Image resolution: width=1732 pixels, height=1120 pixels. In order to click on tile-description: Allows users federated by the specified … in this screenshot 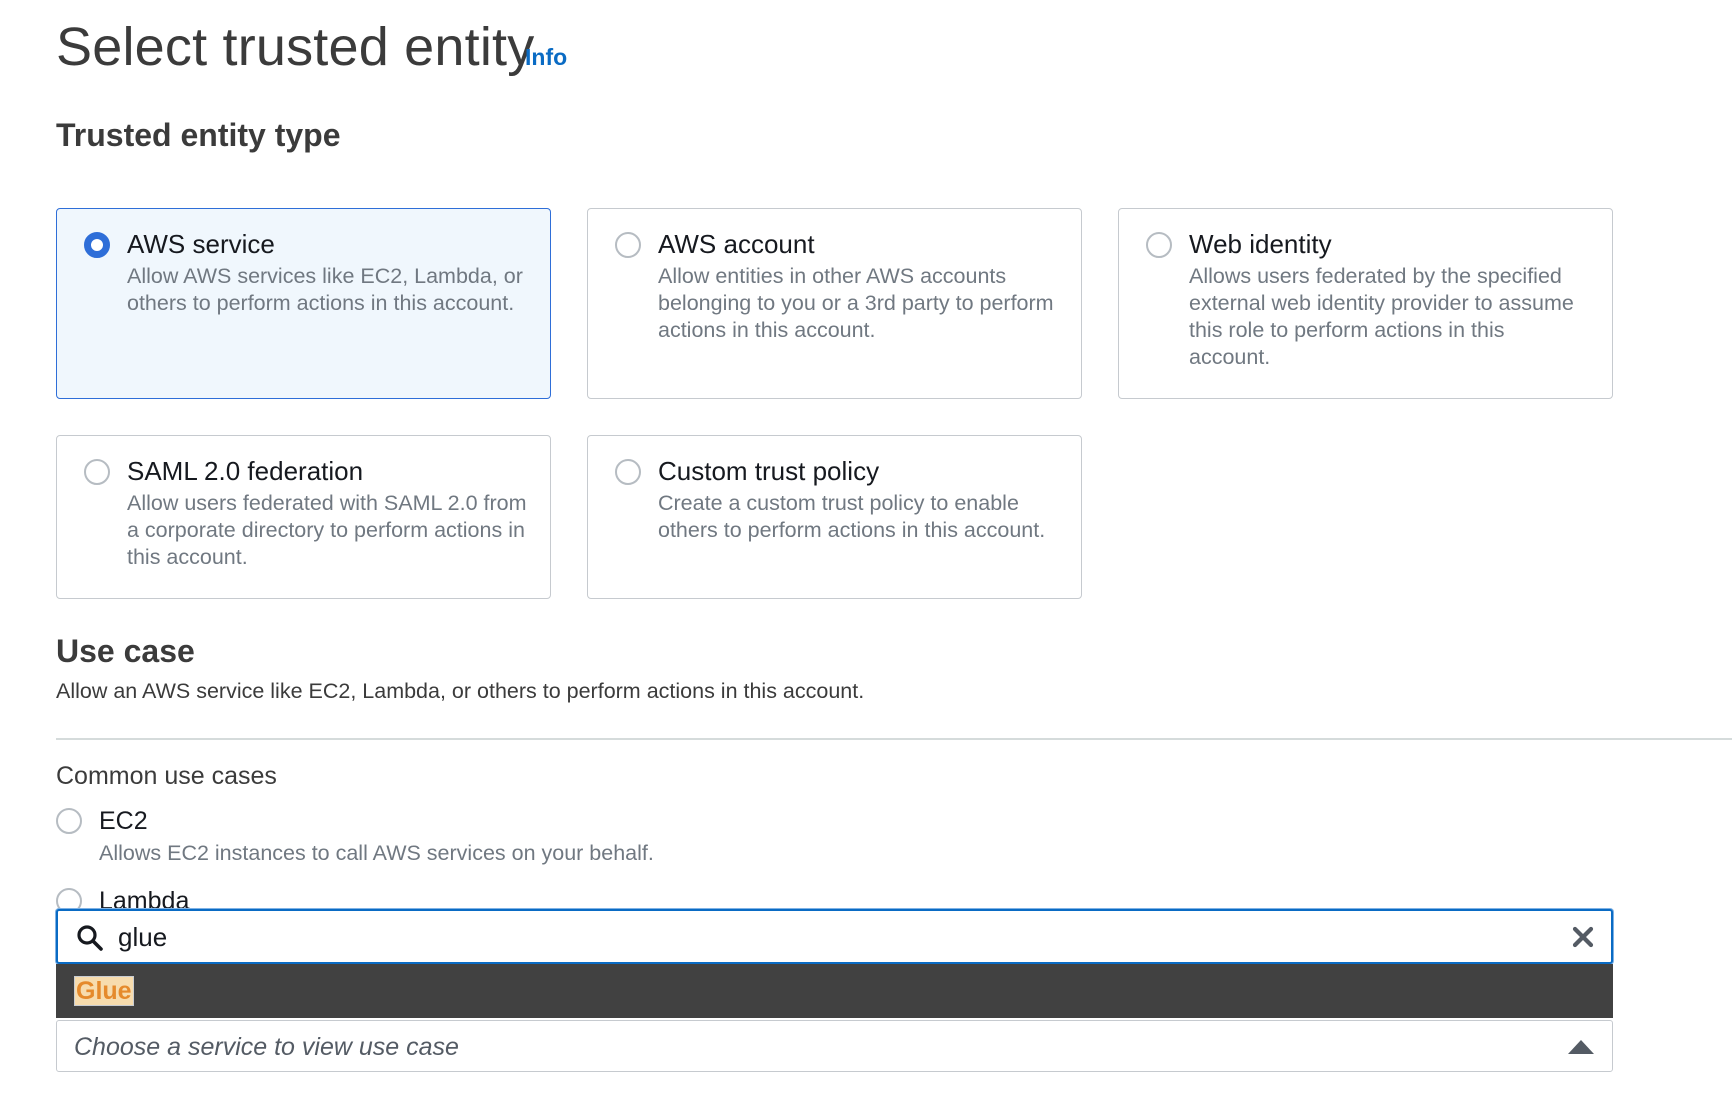, I will do `click(1381, 316)`.